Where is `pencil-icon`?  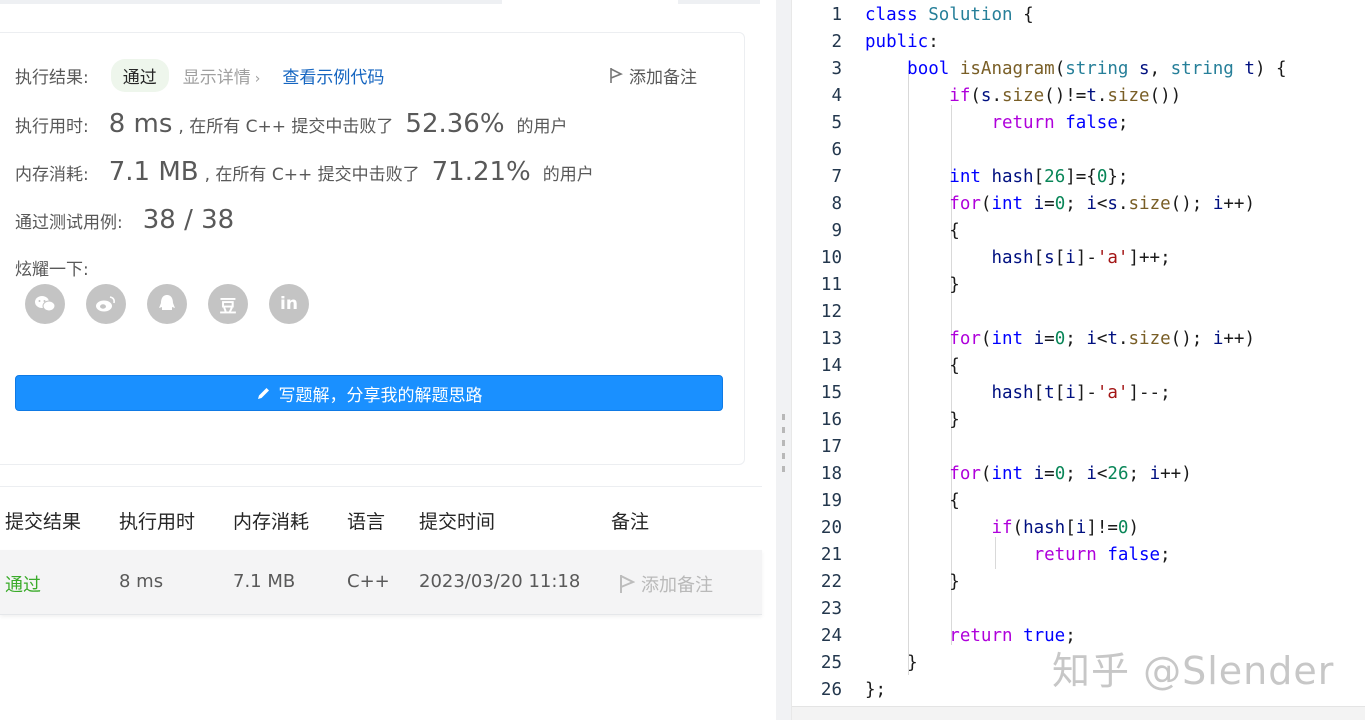
pencil-icon is located at coordinates (263, 393).